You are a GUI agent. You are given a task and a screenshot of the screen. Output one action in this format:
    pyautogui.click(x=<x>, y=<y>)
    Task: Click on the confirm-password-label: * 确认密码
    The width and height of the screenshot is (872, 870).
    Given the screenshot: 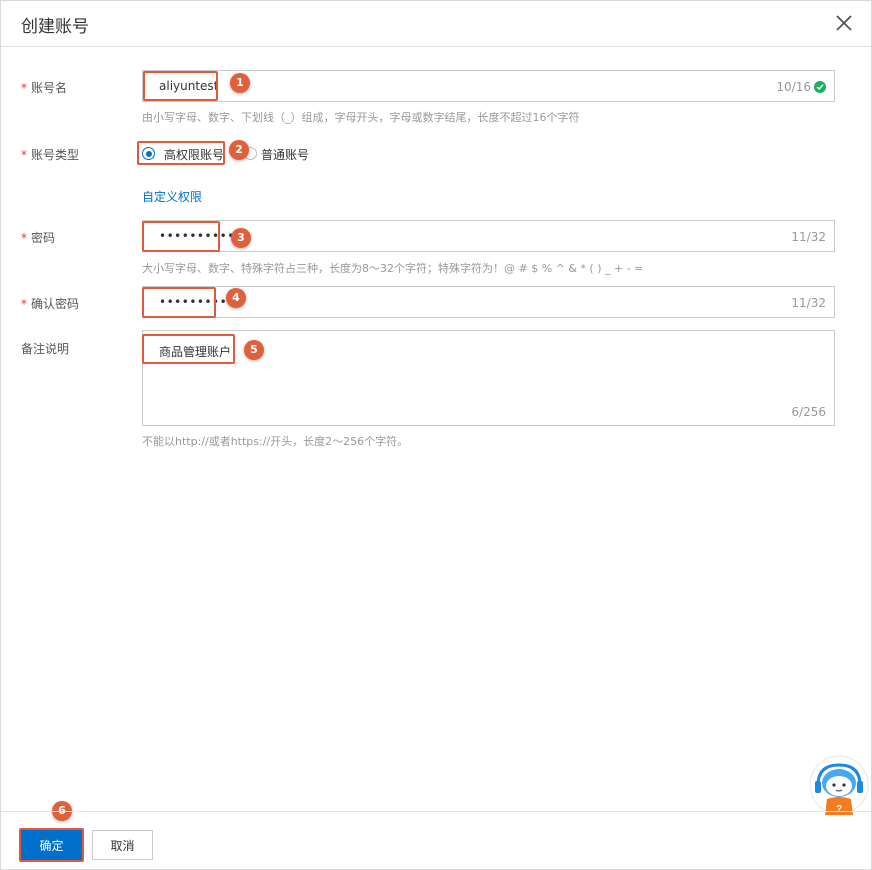 What is the action you would take?
    pyautogui.click(x=50, y=304)
    